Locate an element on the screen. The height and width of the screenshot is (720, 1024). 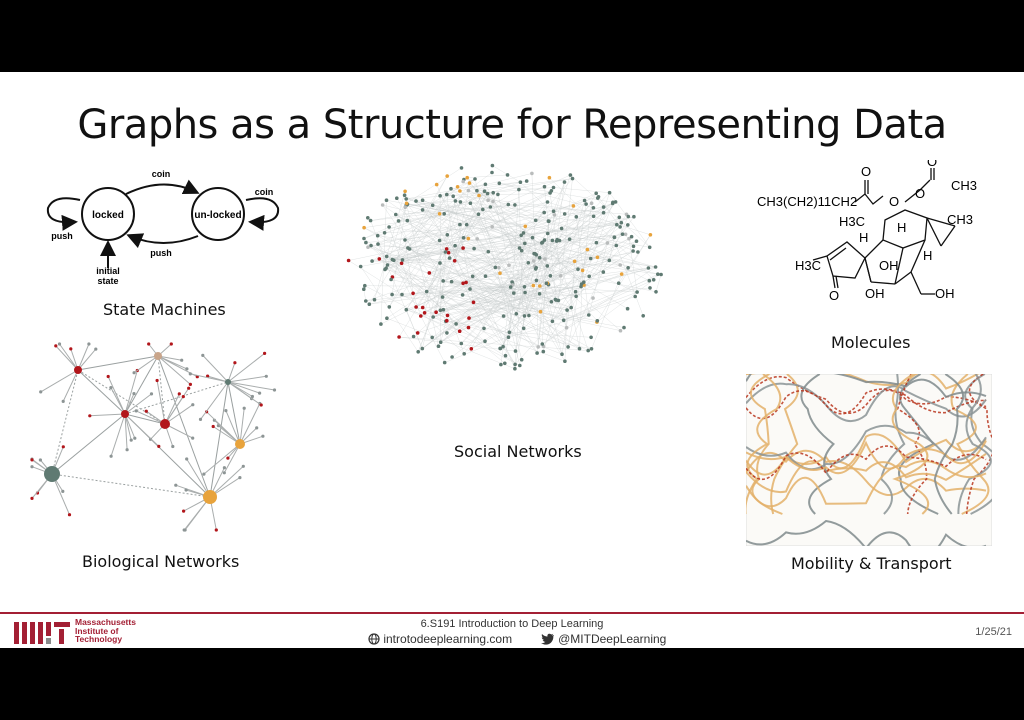
footer-rule is located at coordinates (512, 613).